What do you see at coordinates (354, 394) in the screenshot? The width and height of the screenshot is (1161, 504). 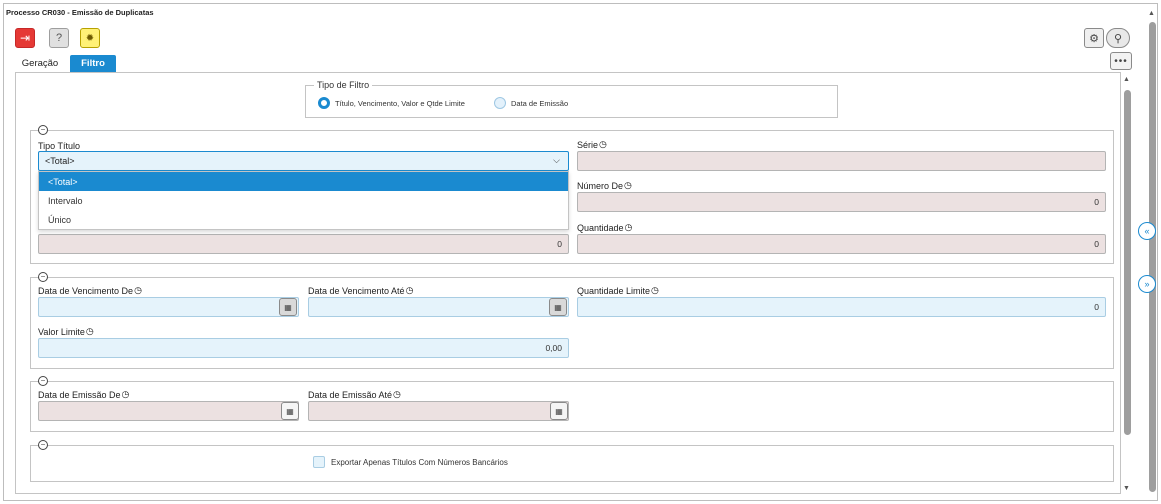 I see `emissao-ate-label: Data de Emissão Até ◷` at bounding box center [354, 394].